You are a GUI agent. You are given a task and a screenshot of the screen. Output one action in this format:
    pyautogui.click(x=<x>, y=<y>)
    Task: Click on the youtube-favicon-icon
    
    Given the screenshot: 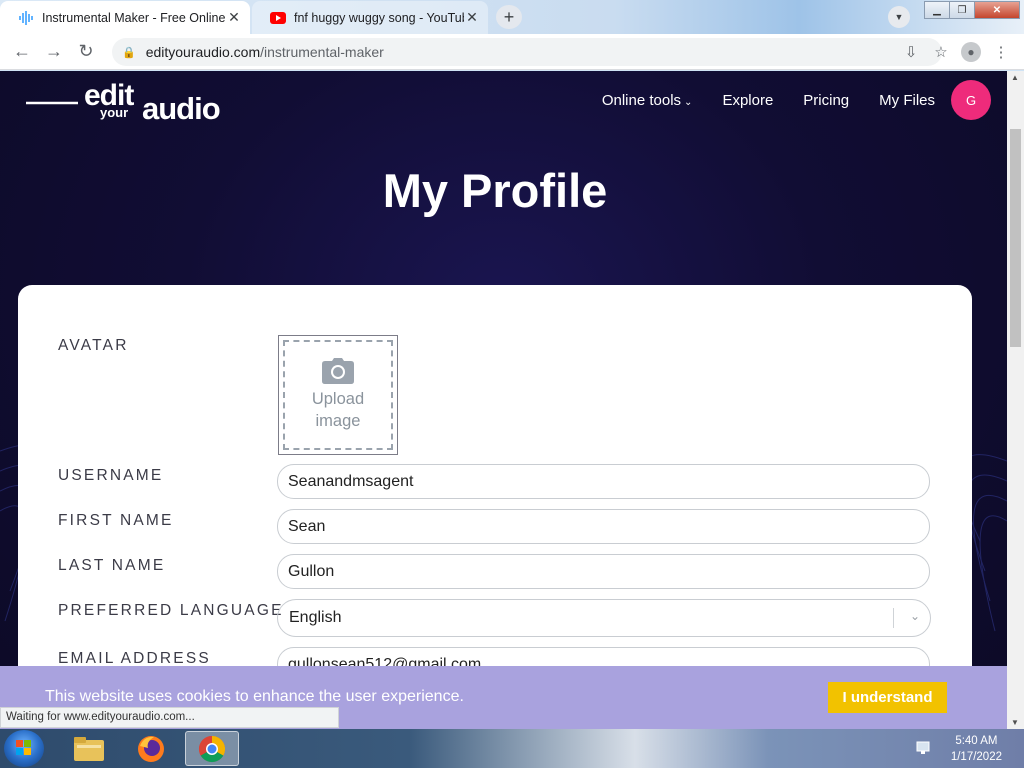 What is the action you would take?
    pyautogui.click(x=278, y=18)
    